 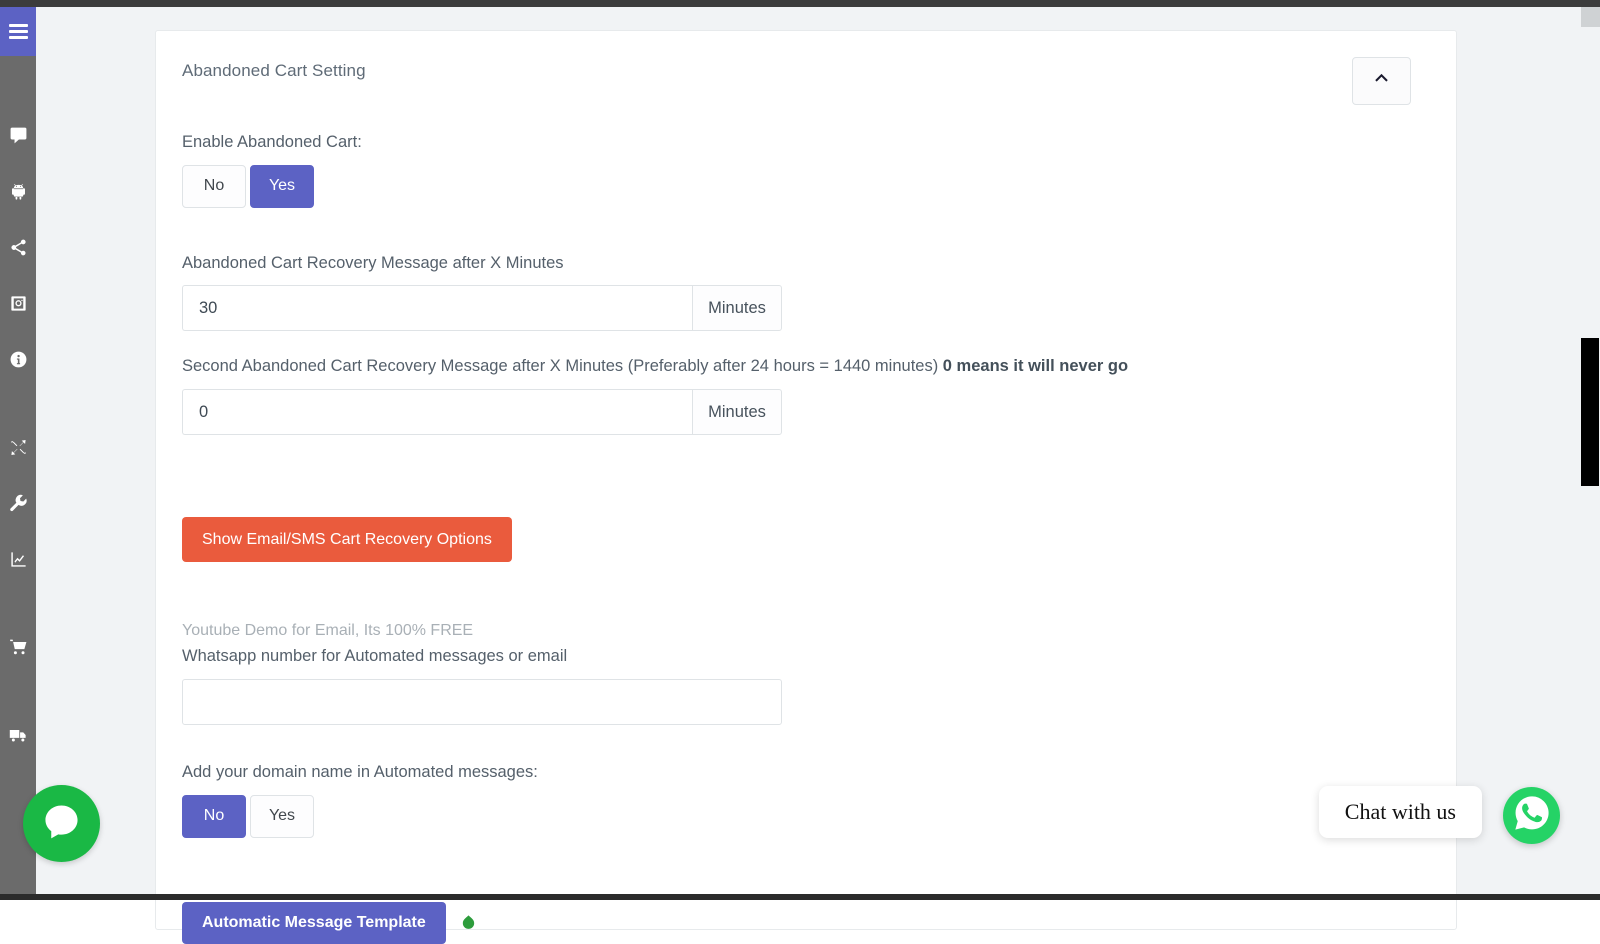 I want to click on second-recovery-minutes-addon: Minutes, so click(x=737, y=412).